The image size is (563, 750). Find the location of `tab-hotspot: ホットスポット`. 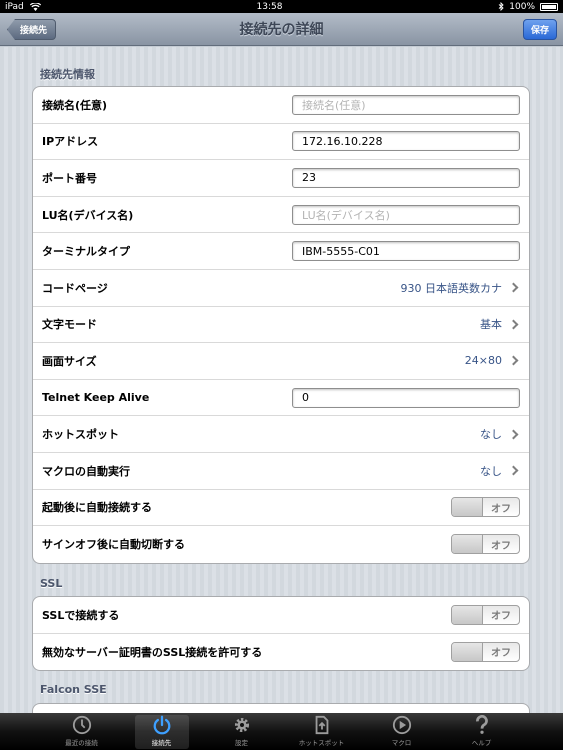

tab-hotspot: ホットスポット is located at coordinates (322, 732).